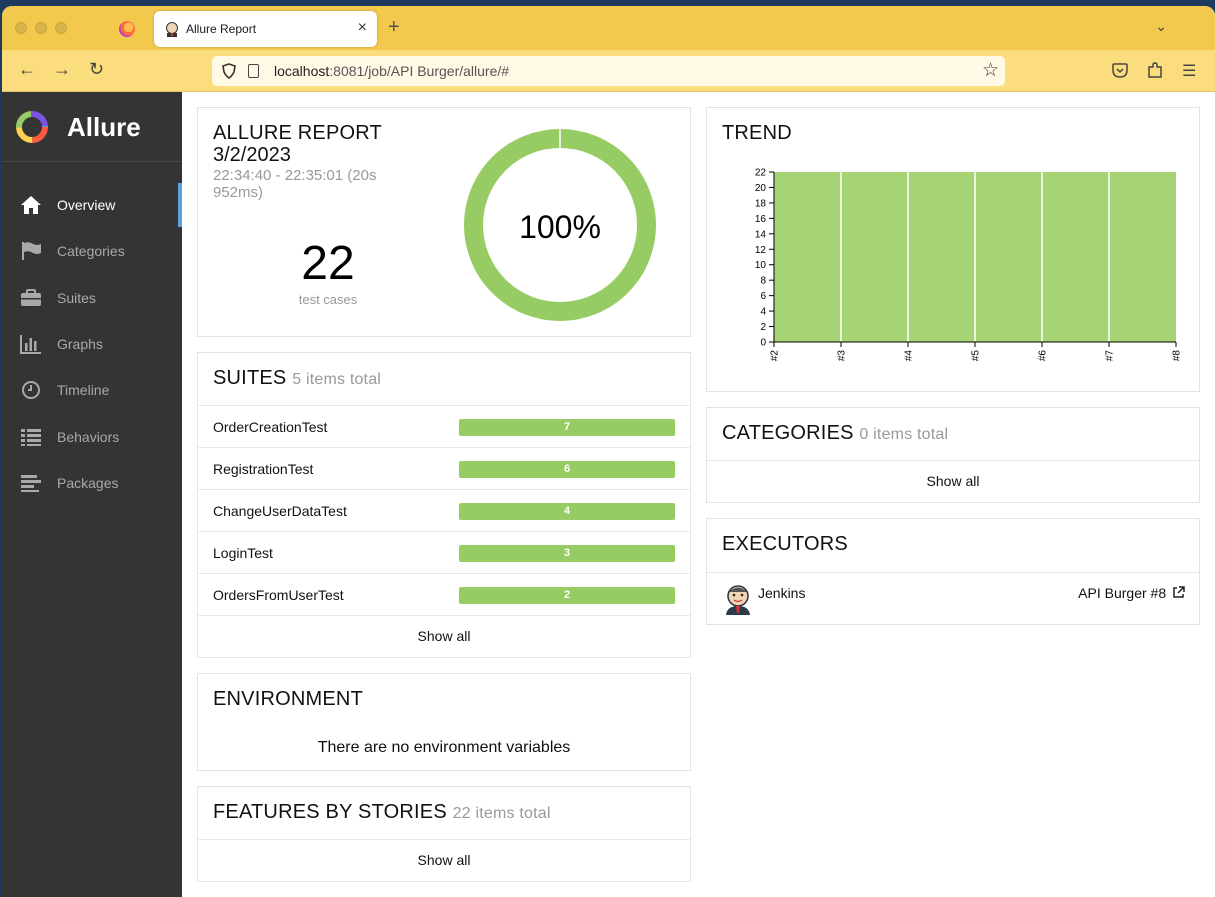 Image resolution: width=1215 pixels, height=897 pixels. I want to click on back-button: ←, so click(27, 69).